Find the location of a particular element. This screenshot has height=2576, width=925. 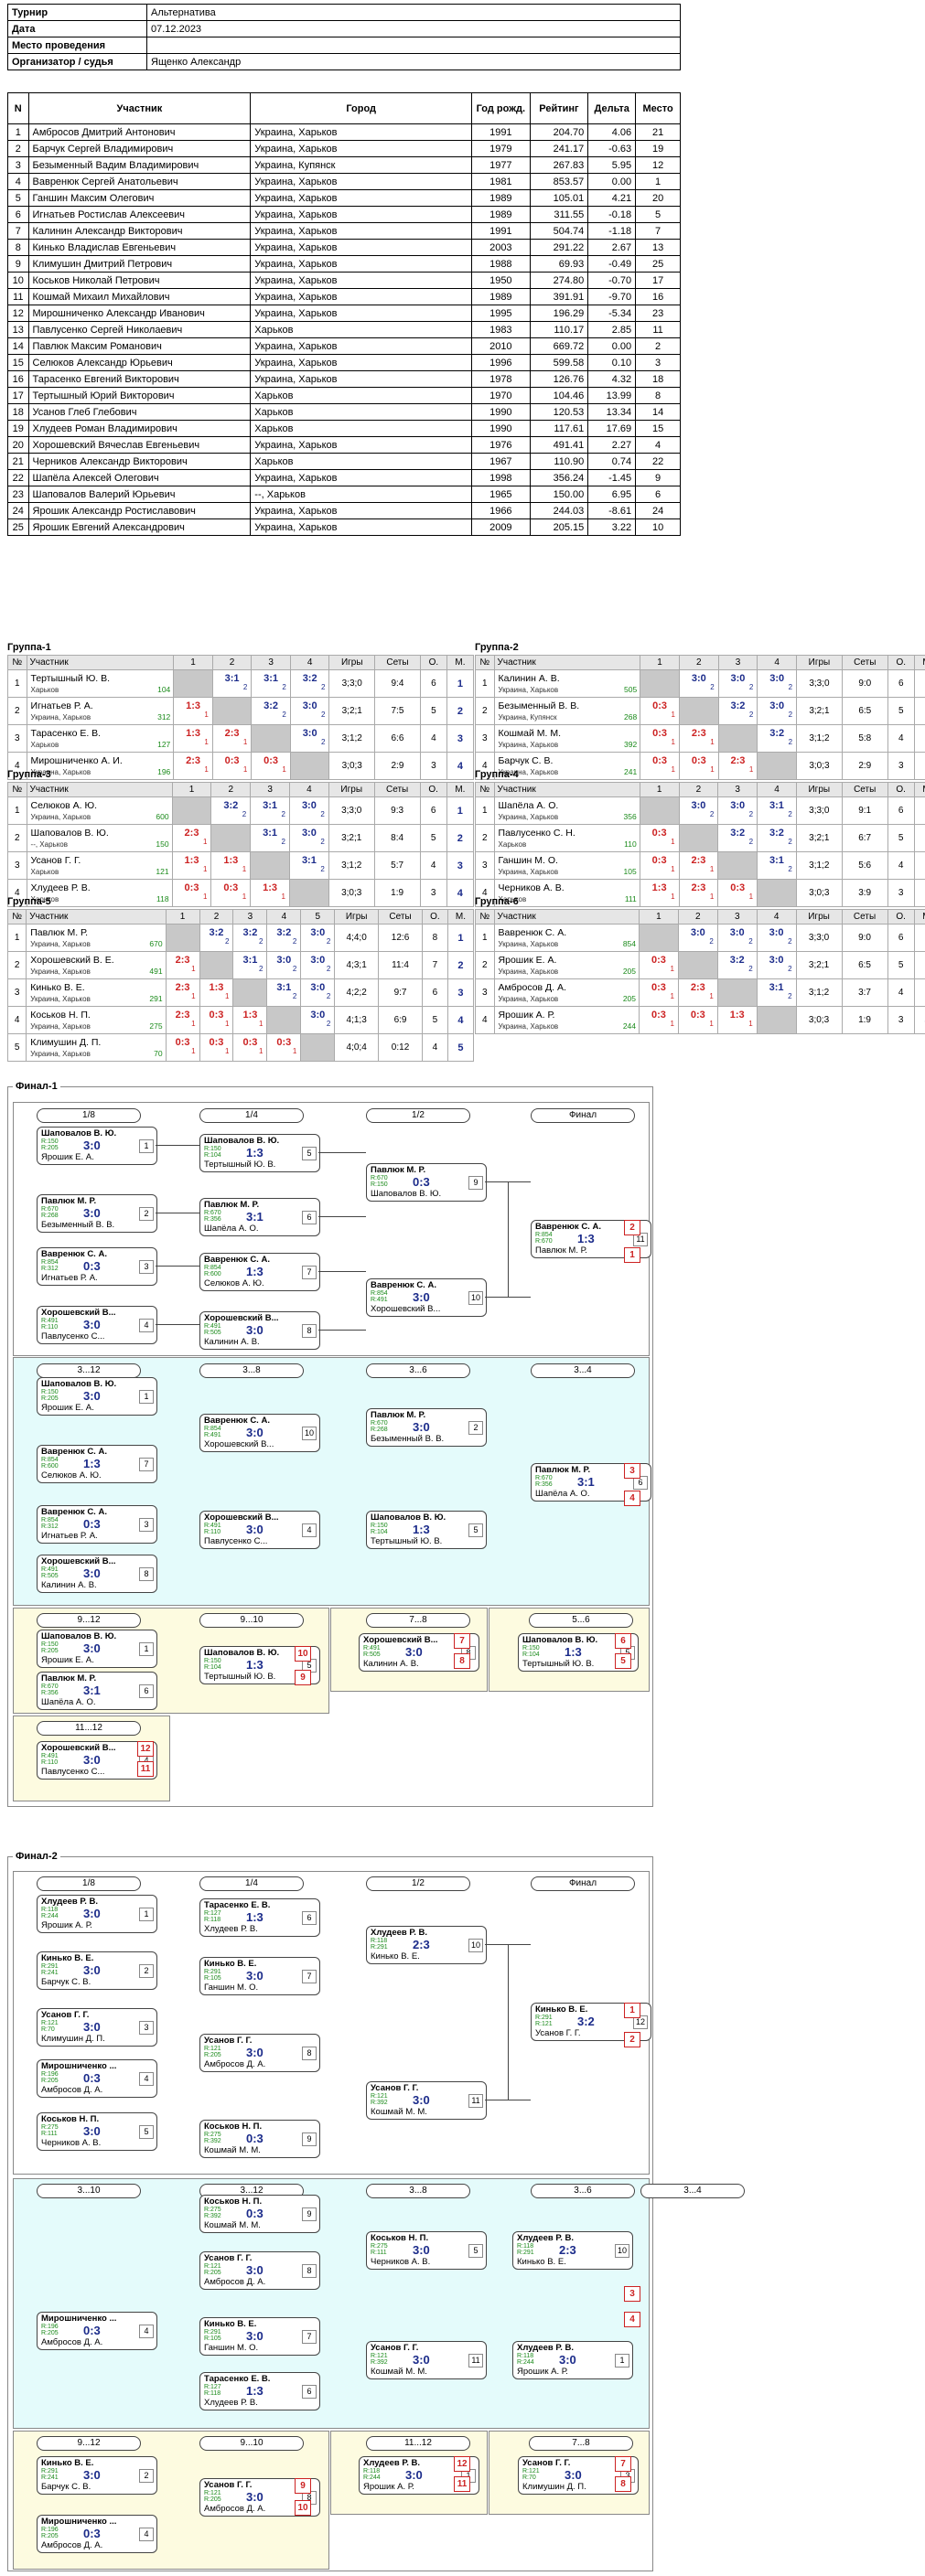

player-name: Коськов Н. П. is located at coordinates (60, 1015).